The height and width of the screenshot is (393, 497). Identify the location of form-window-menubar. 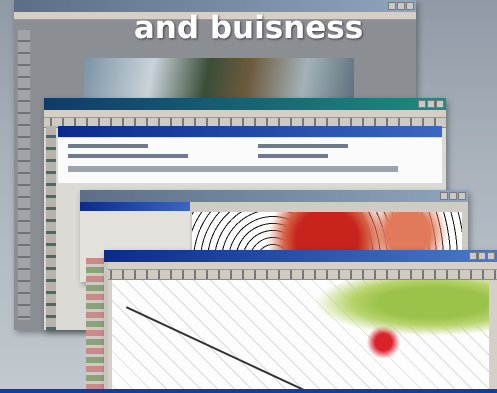
(245, 114).